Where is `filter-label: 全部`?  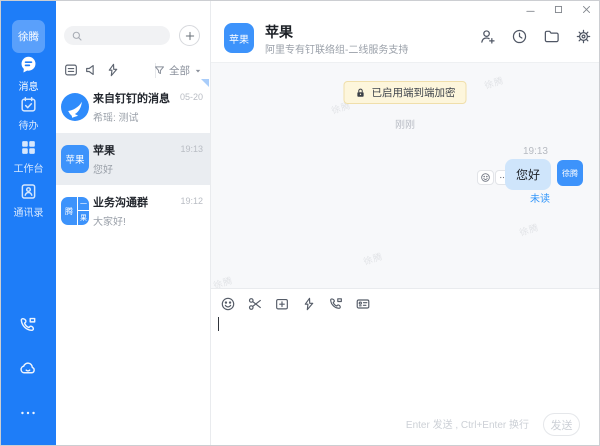 filter-label: 全部 is located at coordinates (179, 71).